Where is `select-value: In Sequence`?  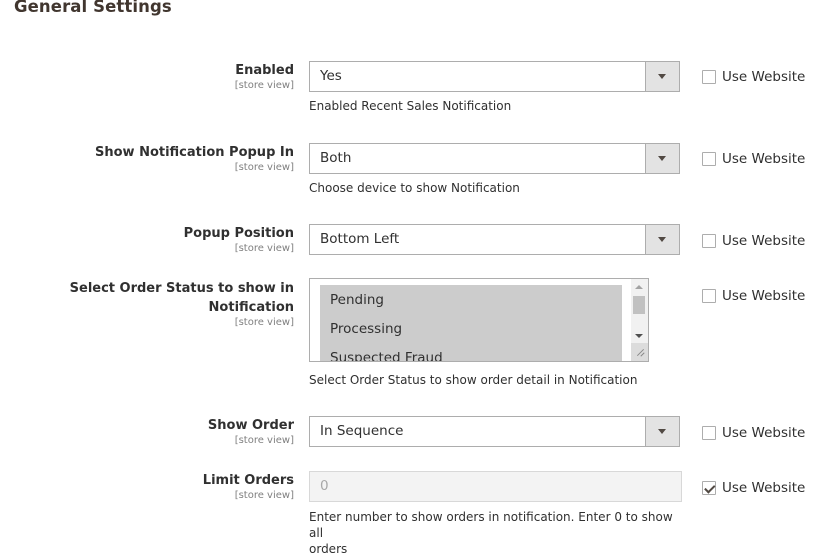
select-value: In Sequence is located at coordinates (362, 431).